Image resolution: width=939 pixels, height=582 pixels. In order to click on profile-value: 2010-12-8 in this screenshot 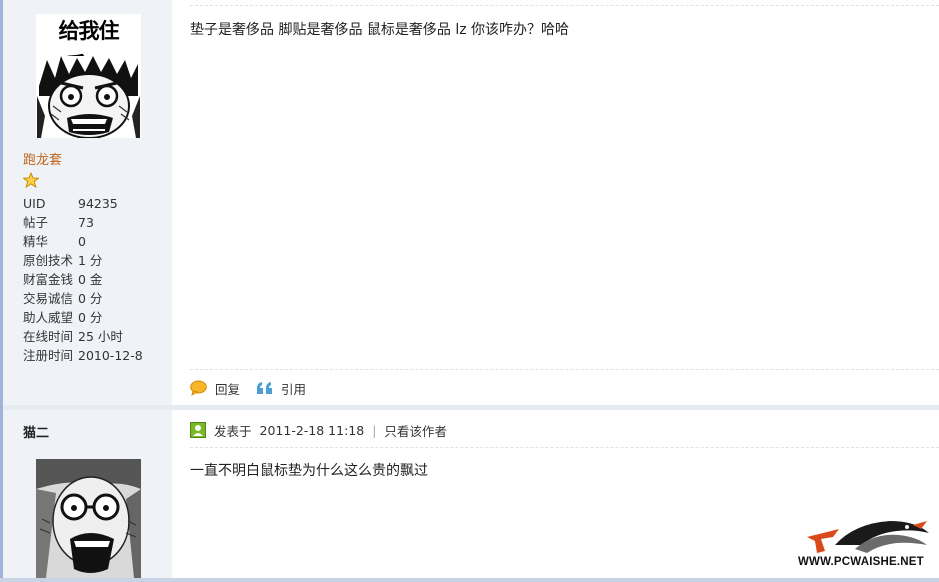, I will do `click(110, 355)`.